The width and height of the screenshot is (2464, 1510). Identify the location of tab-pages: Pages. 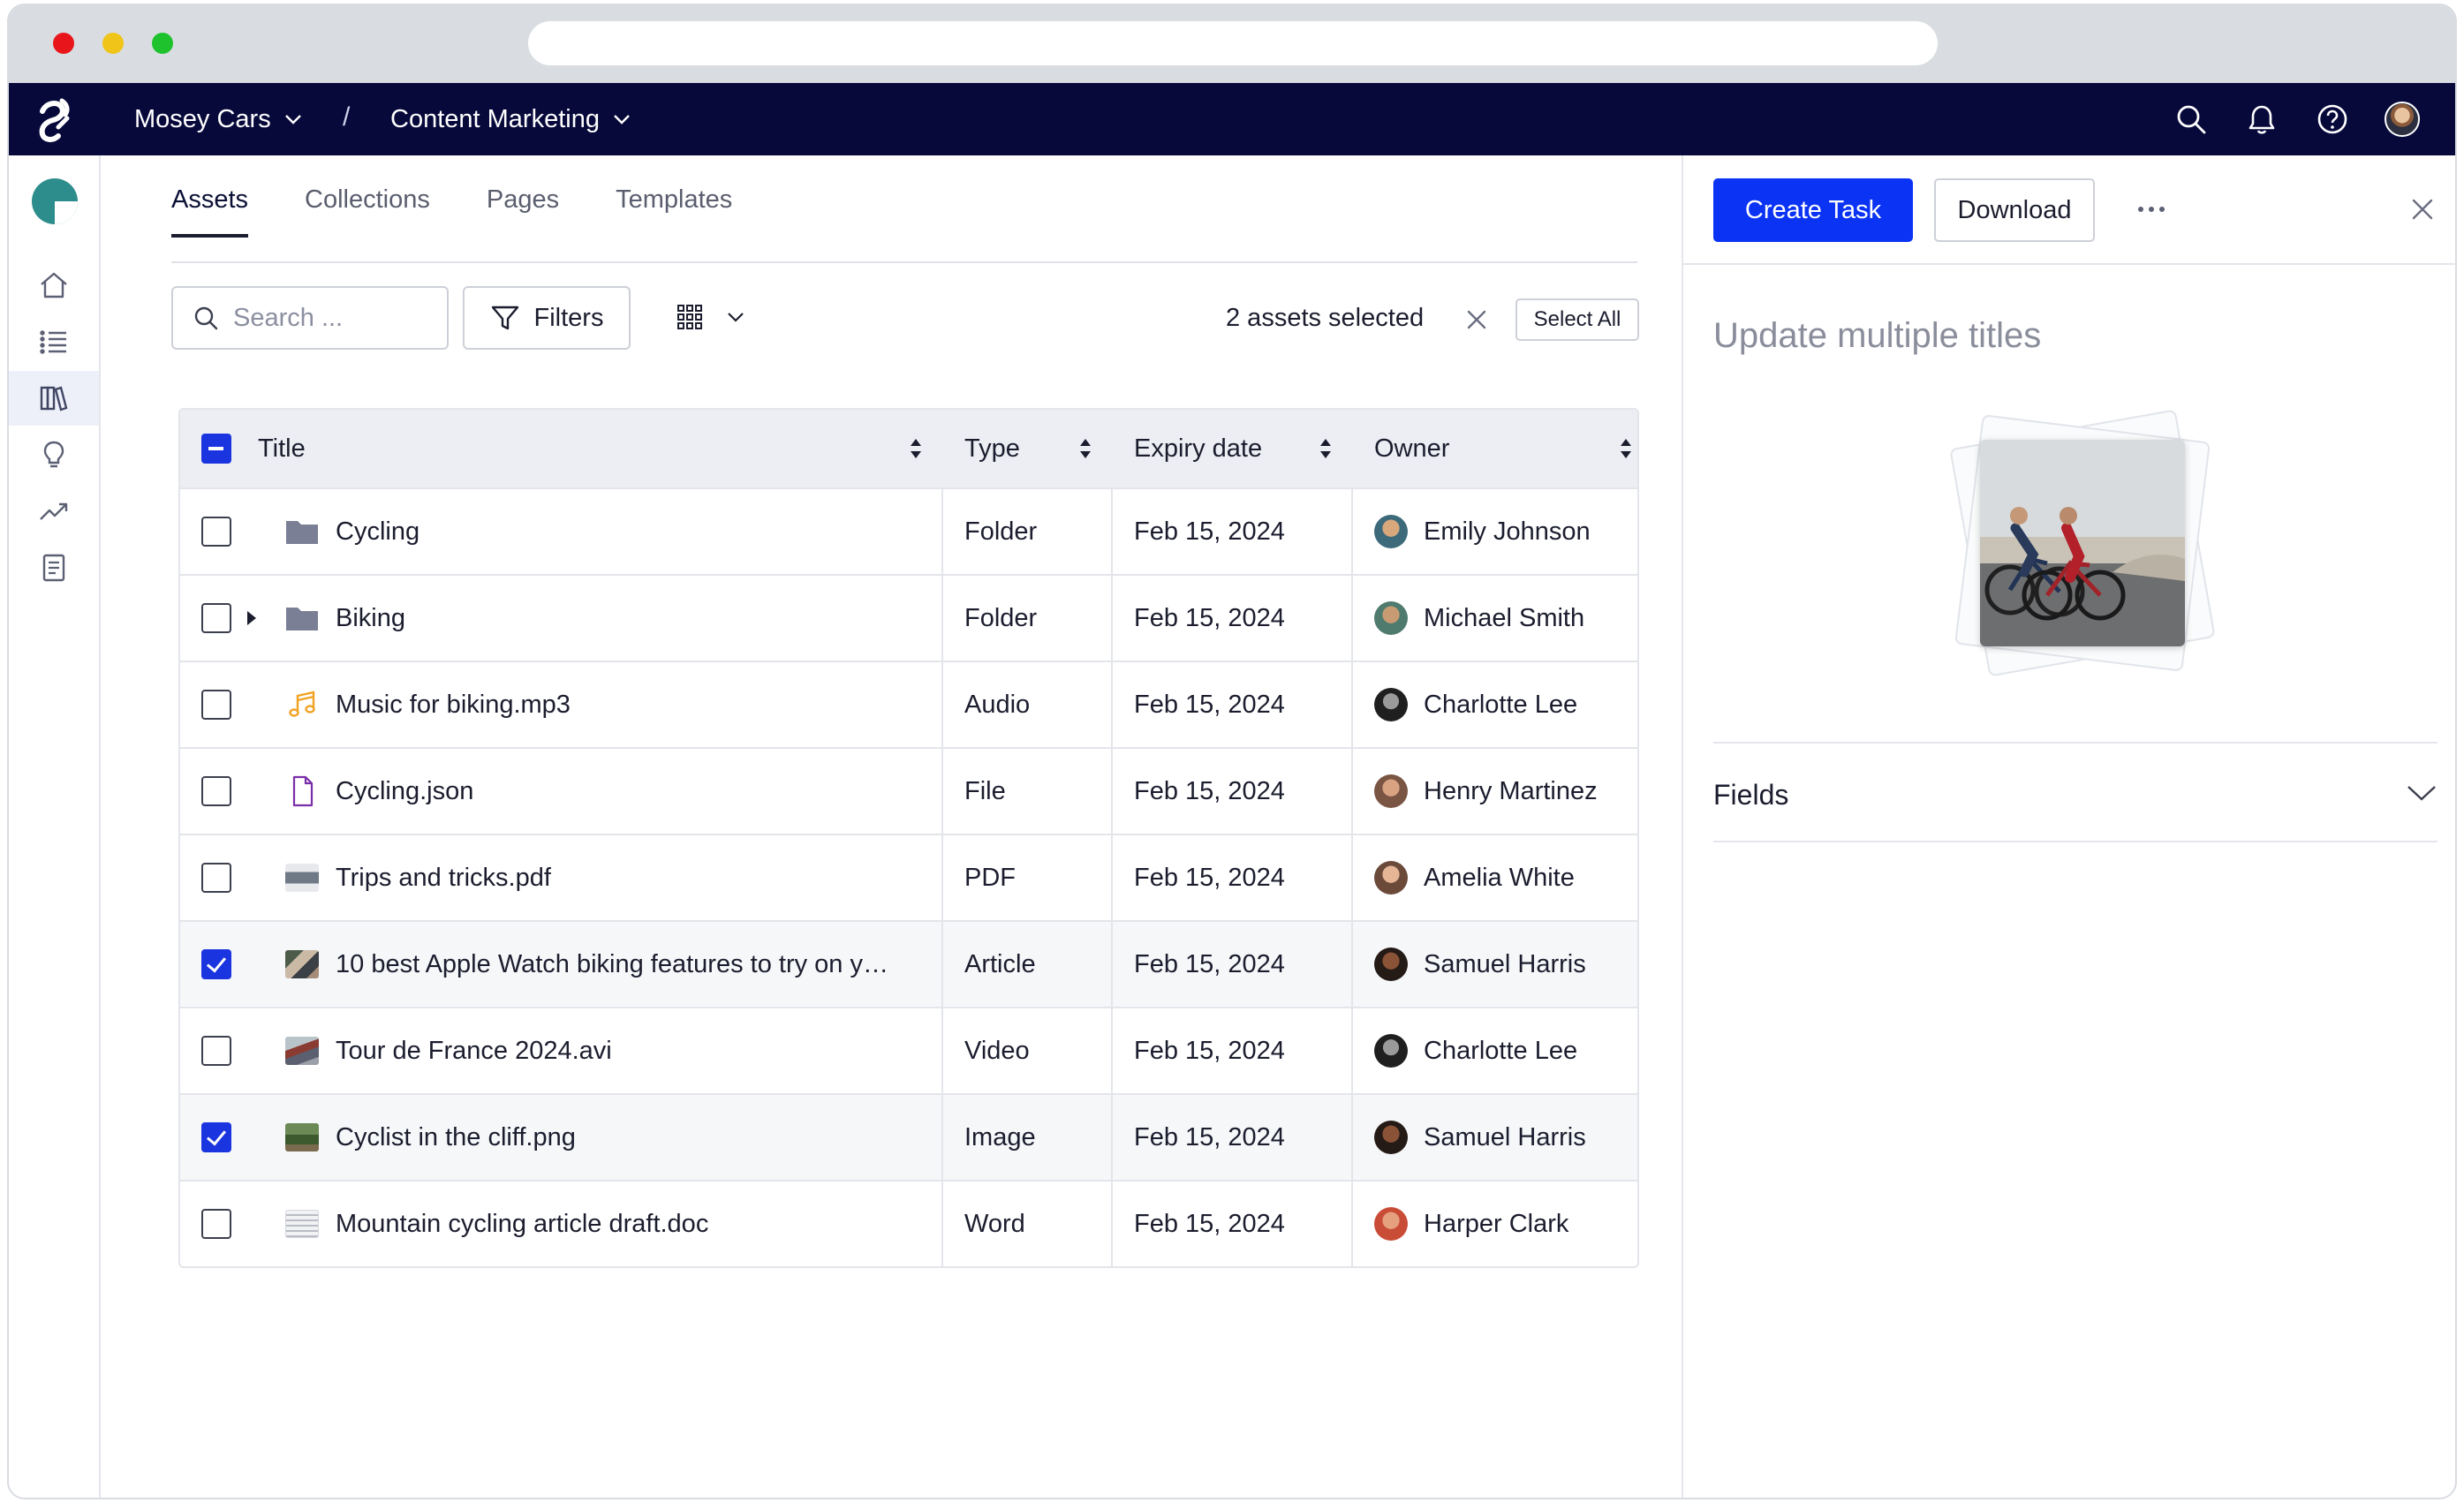
(523, 211).